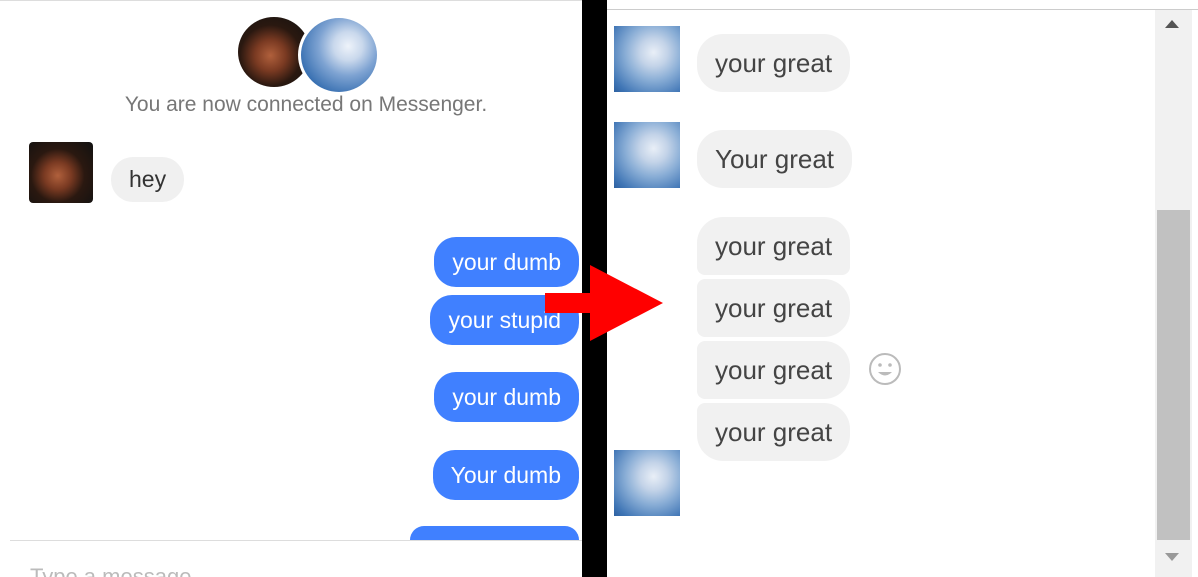 This screenshot has height=577, width=1198. What do you see at coordinates (1172, 24) in the screenshot?
I see `scroll-up-arrow-icon` at bounding box center [1172, 24].